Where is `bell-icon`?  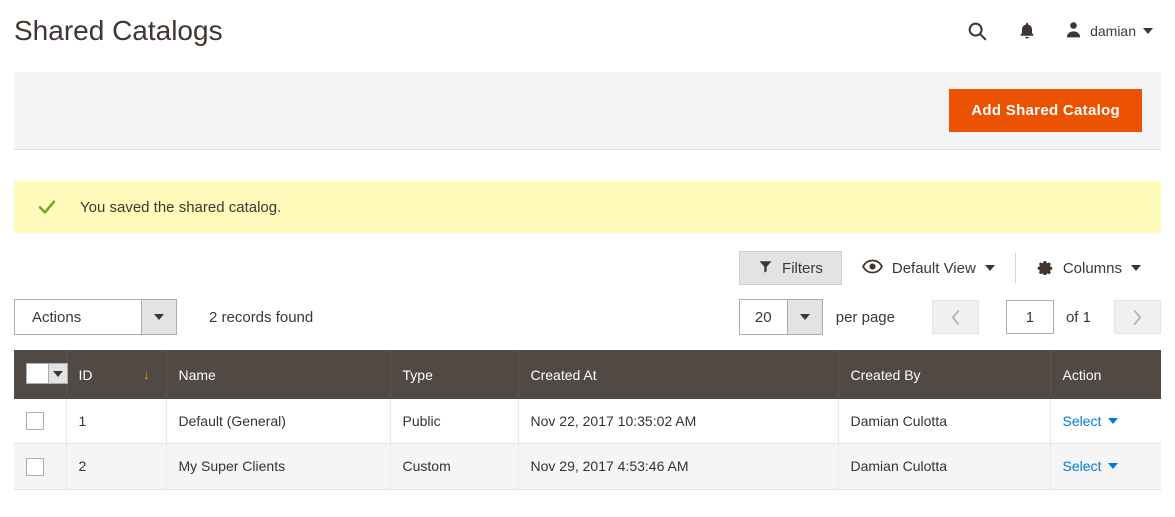
bell-icon is located at coordinates (1027, 31).